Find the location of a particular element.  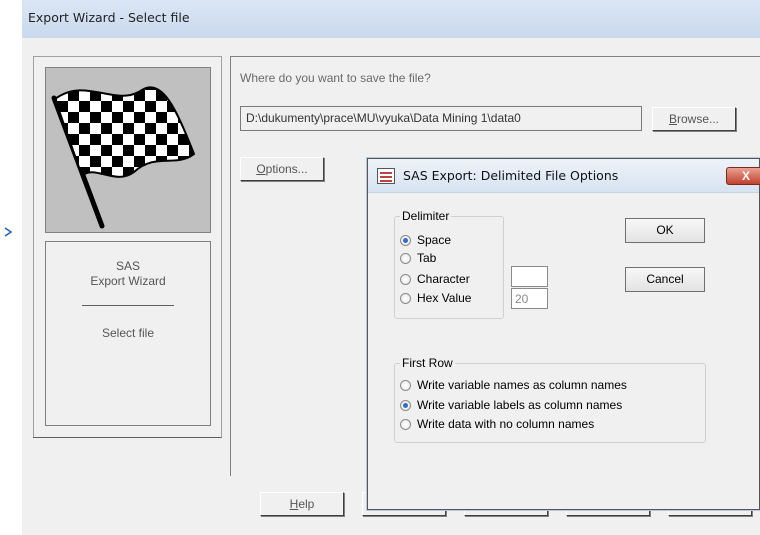

character-delimiter-input is located at coordinates (529, 276).